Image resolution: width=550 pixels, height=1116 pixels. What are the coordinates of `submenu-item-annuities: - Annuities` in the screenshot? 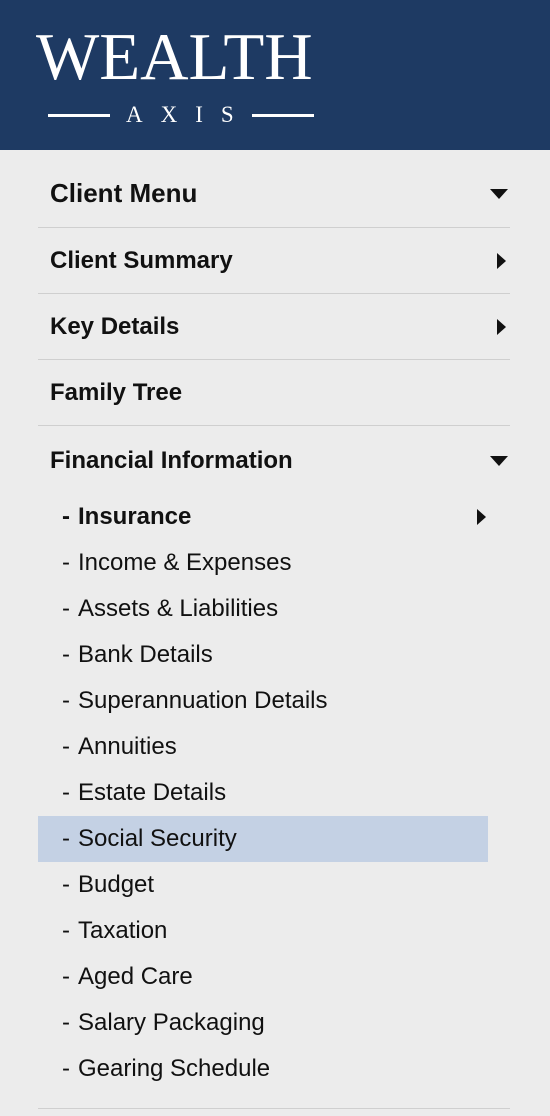 It's located at (263, 747).